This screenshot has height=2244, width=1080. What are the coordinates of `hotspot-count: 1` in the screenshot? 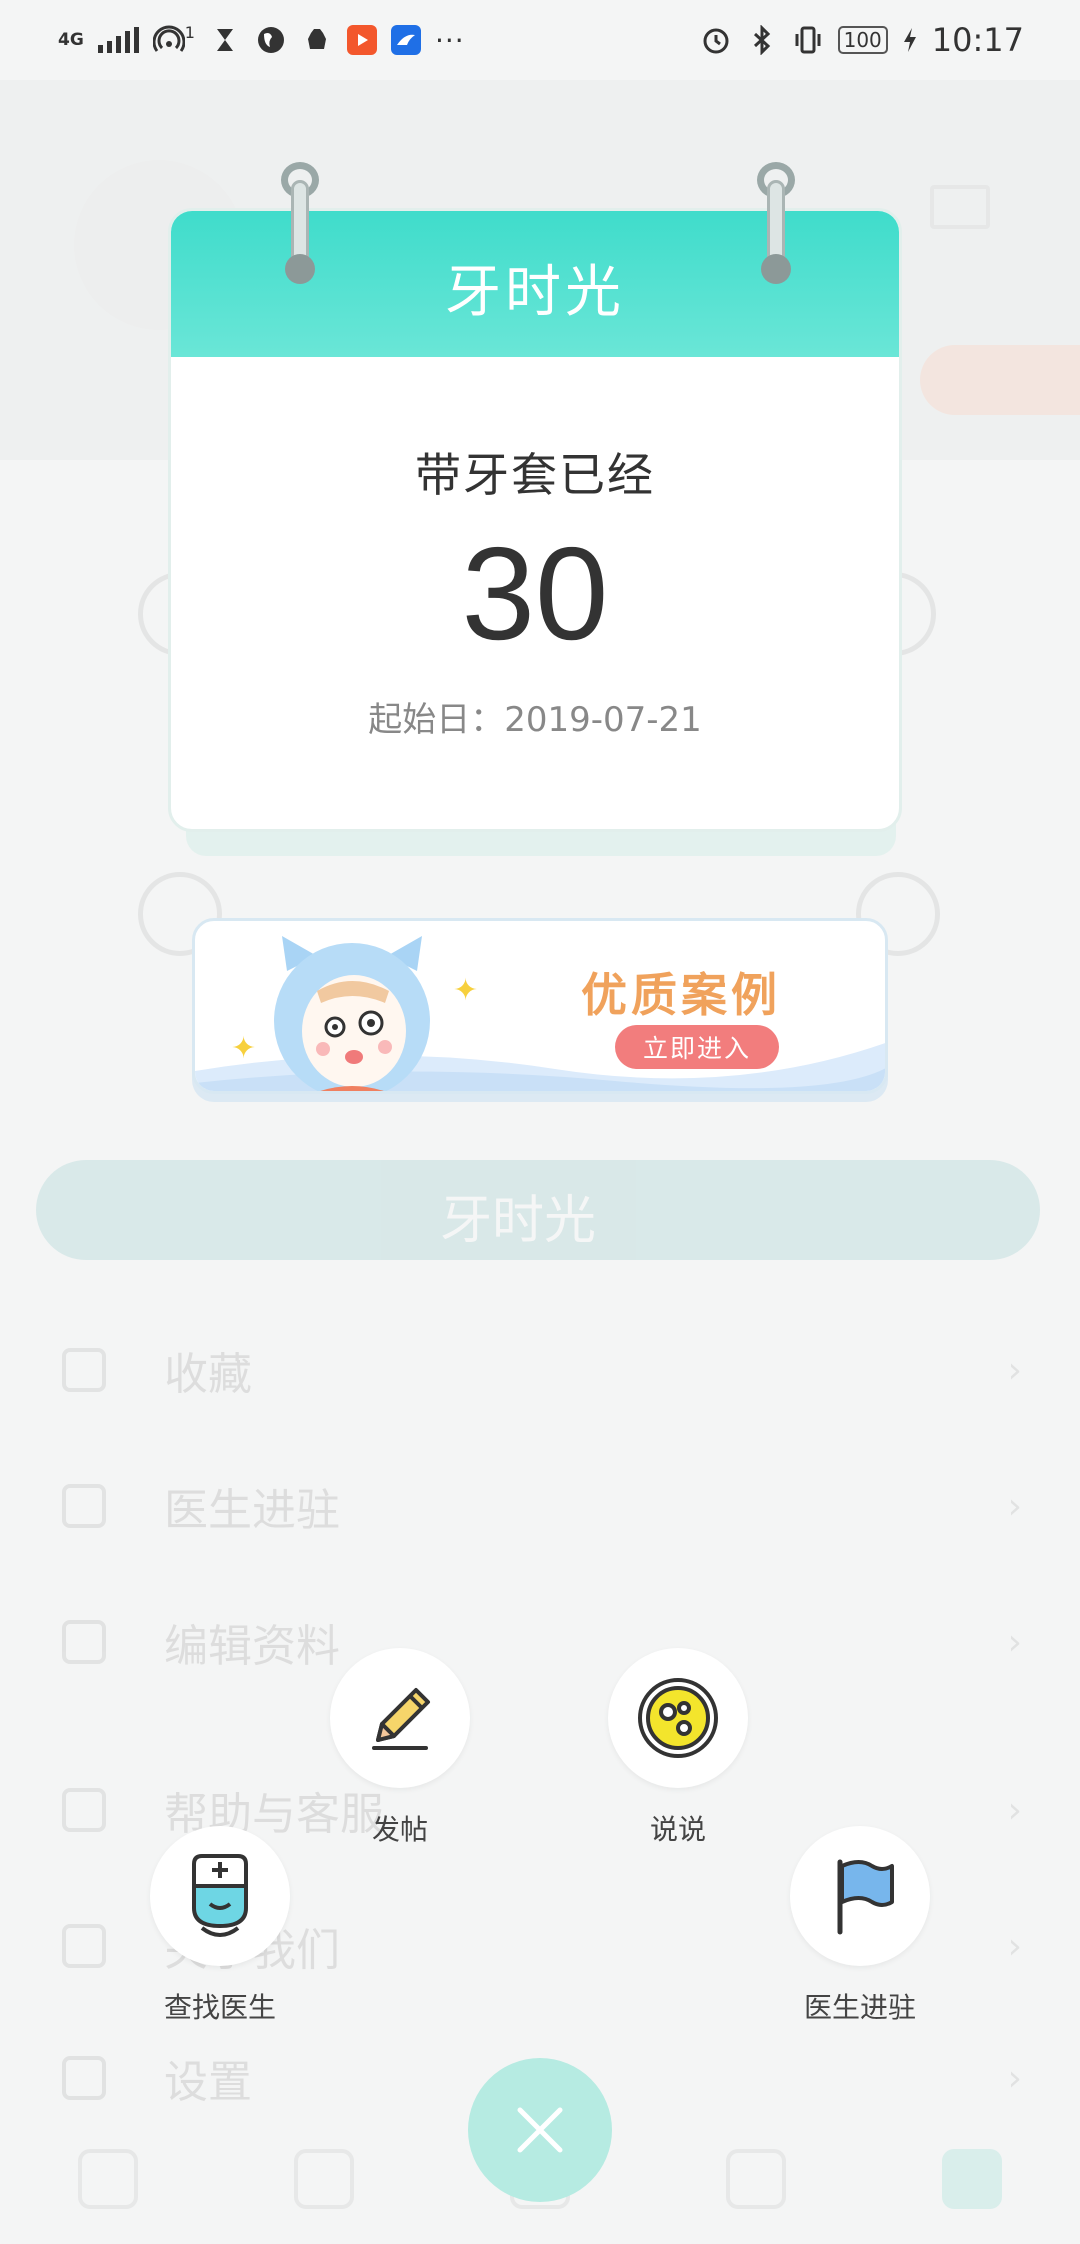 It's located at (189, 32).